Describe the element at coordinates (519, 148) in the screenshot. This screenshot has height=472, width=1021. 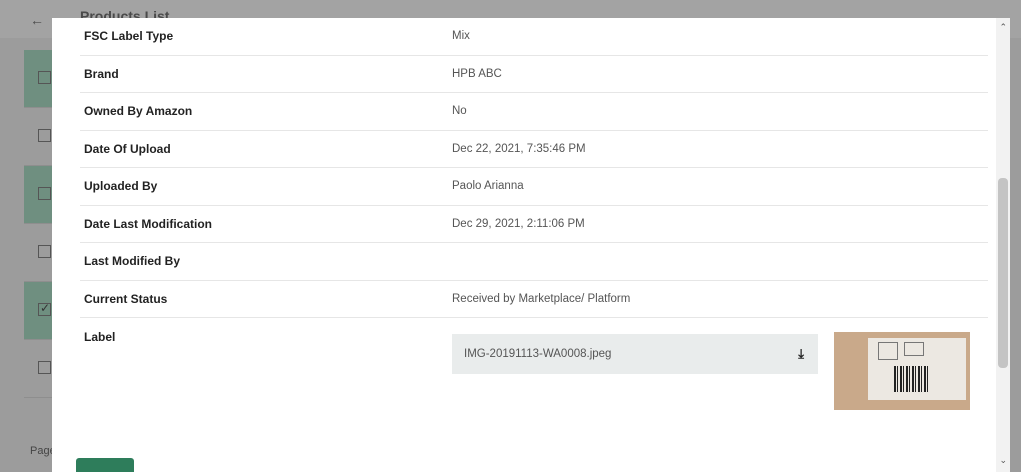
I see `detail-value: Dec 22, 2021, 7:35:46 PM` at that location.